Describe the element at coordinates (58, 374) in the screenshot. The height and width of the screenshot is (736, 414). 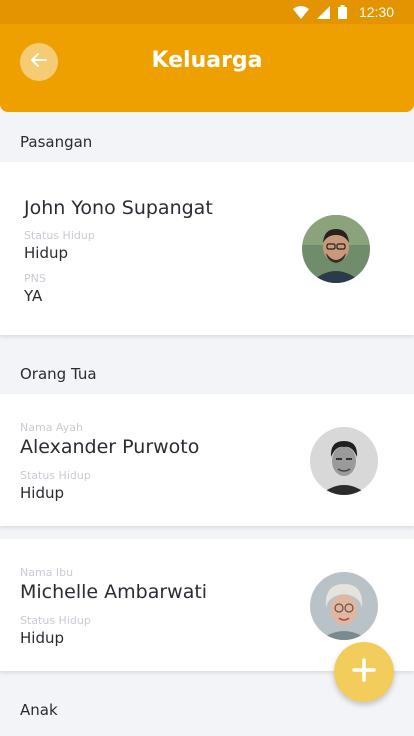
I see `section-label-parents: Orang Tua` at that location.